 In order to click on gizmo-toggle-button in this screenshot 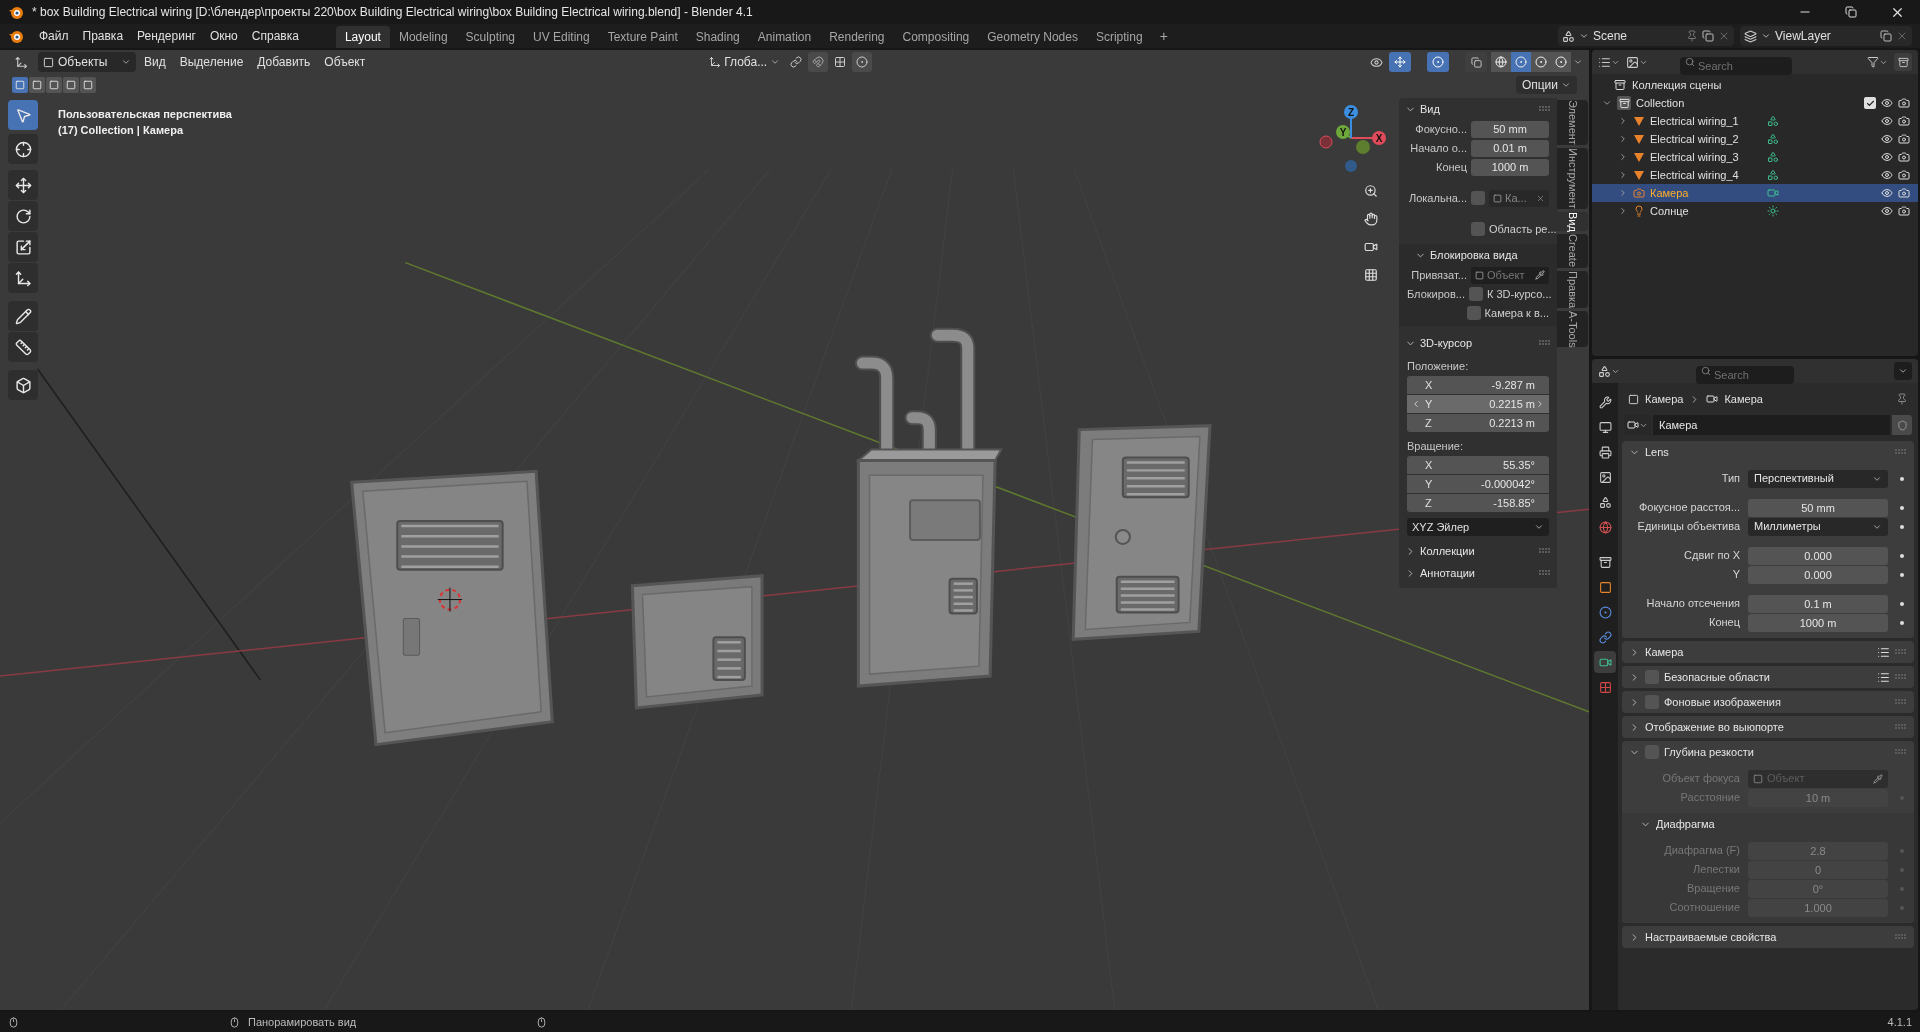, I will do `click(1400, 62)`.